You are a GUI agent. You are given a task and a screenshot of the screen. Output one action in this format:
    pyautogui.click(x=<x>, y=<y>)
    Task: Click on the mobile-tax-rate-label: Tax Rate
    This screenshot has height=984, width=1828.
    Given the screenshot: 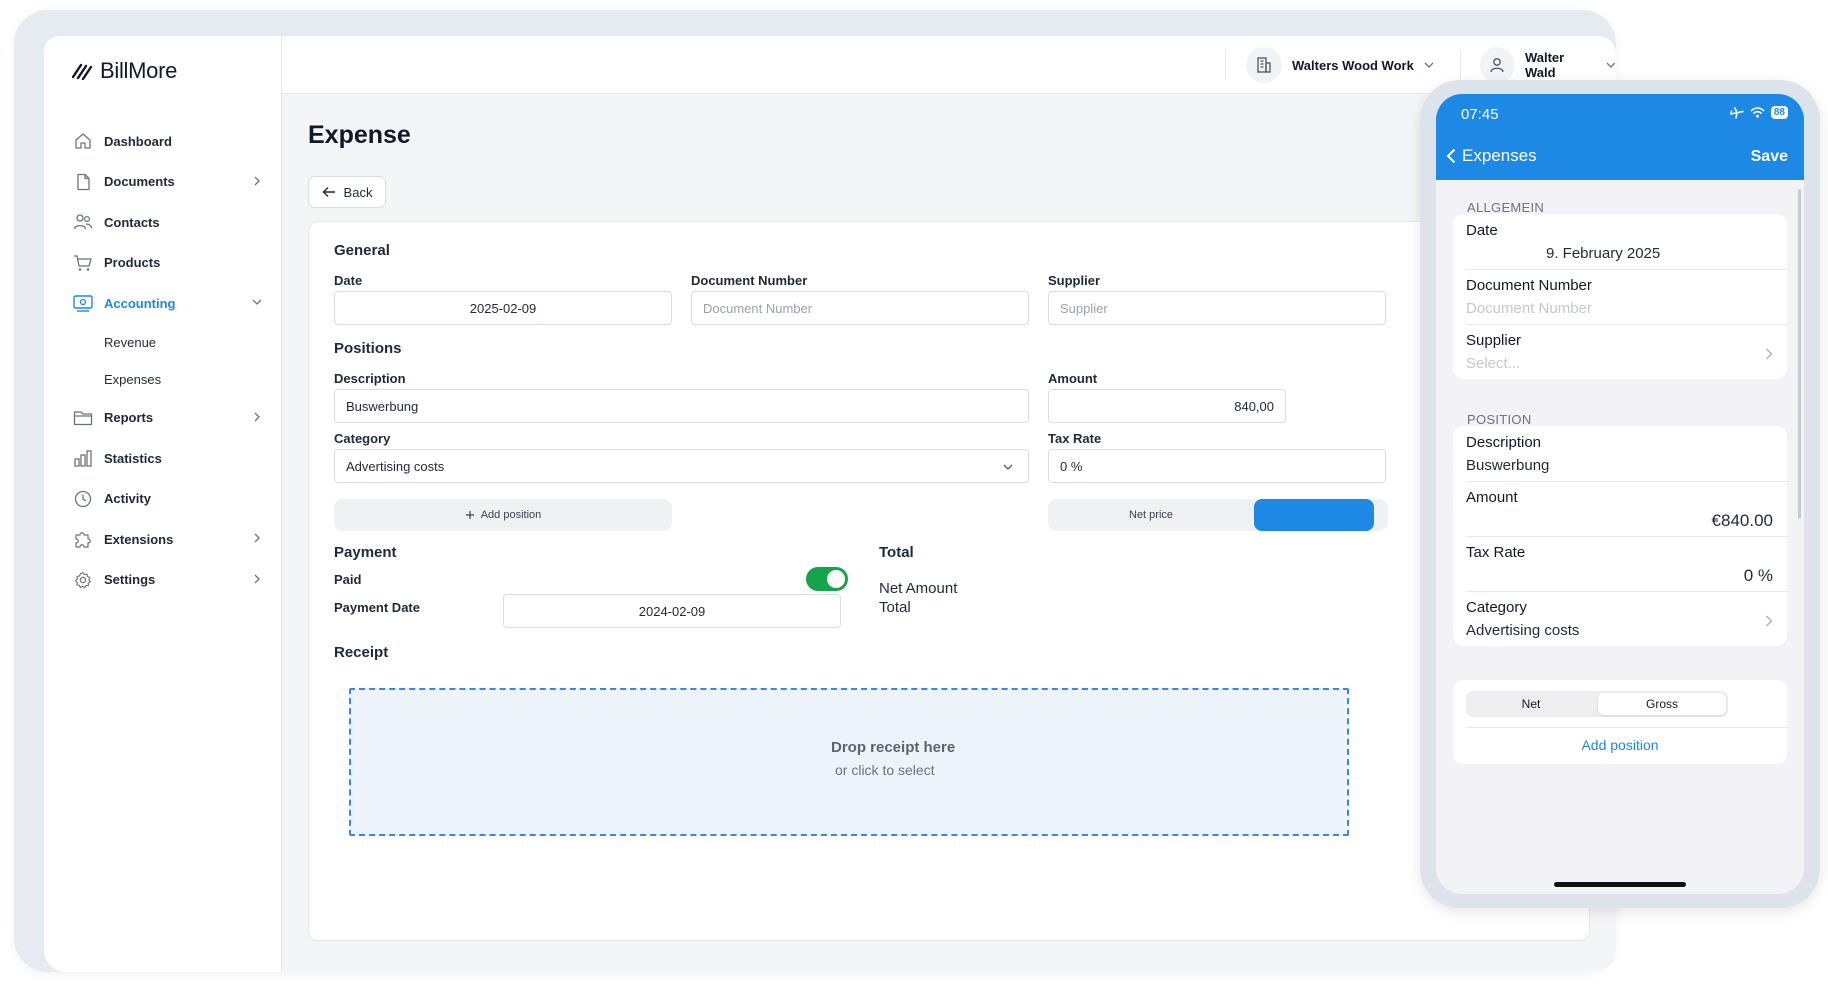 What is the action you would take?
    pyautogui.click(x=1496, y=552)
    